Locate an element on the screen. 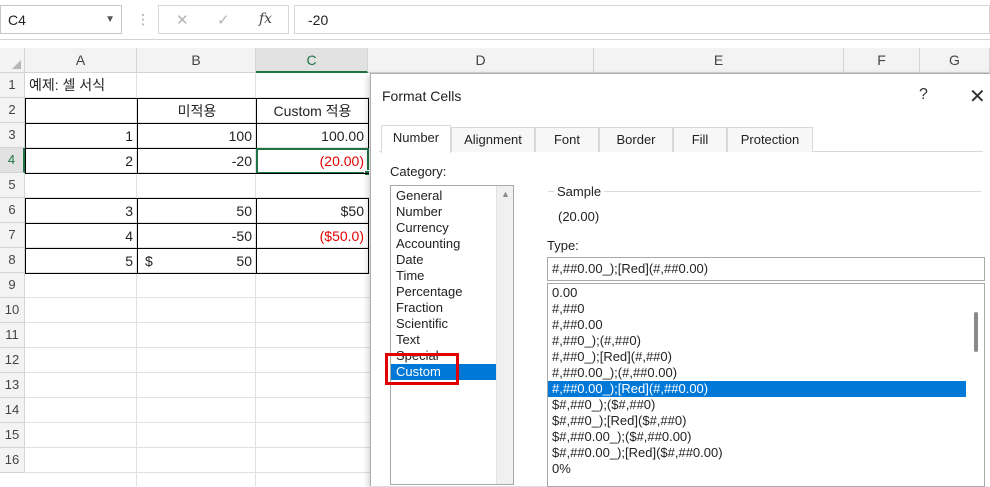 This screenshot has height=487, width=990. cell-a7: 4 is located at coordinates (81, 236).